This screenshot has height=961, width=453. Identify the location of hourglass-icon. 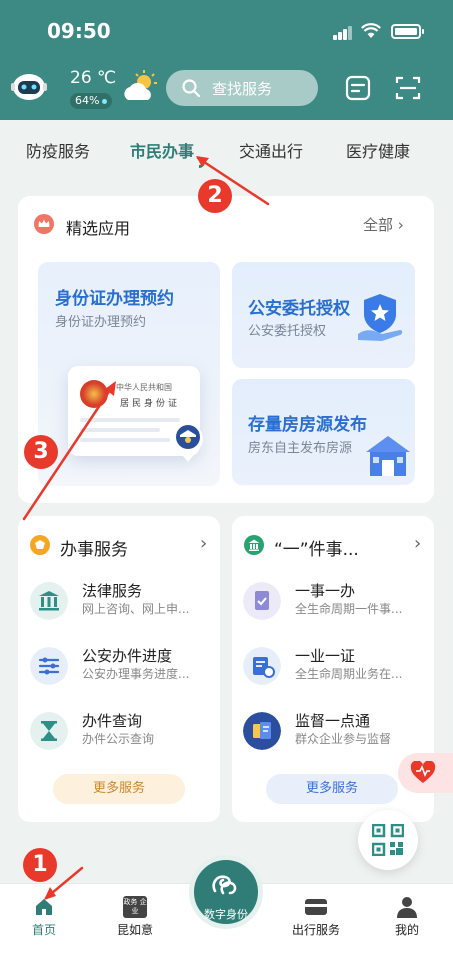
(49, 731).